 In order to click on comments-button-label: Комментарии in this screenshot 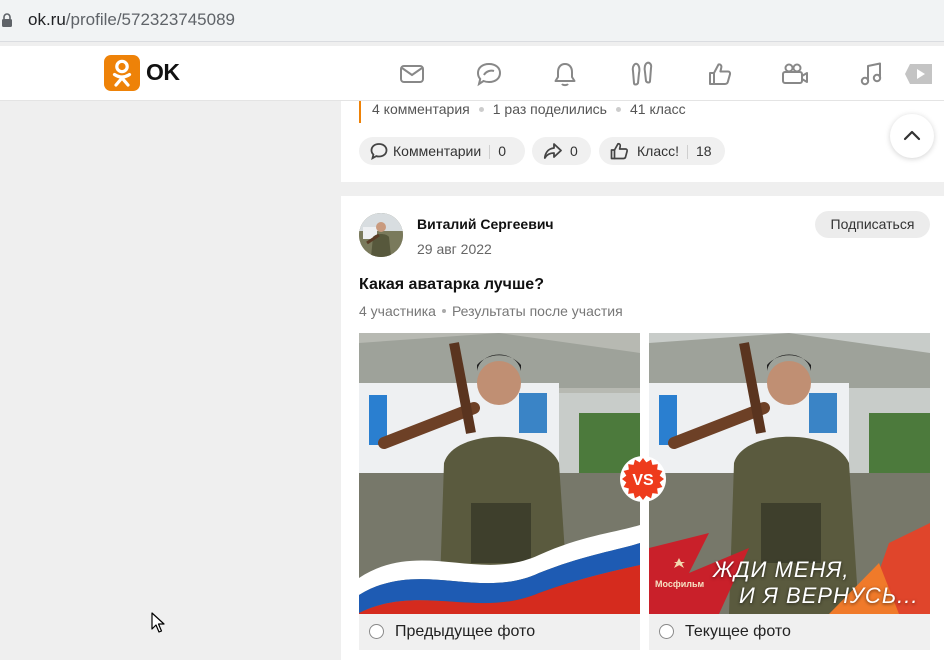, I will do `click(437, 151)`.